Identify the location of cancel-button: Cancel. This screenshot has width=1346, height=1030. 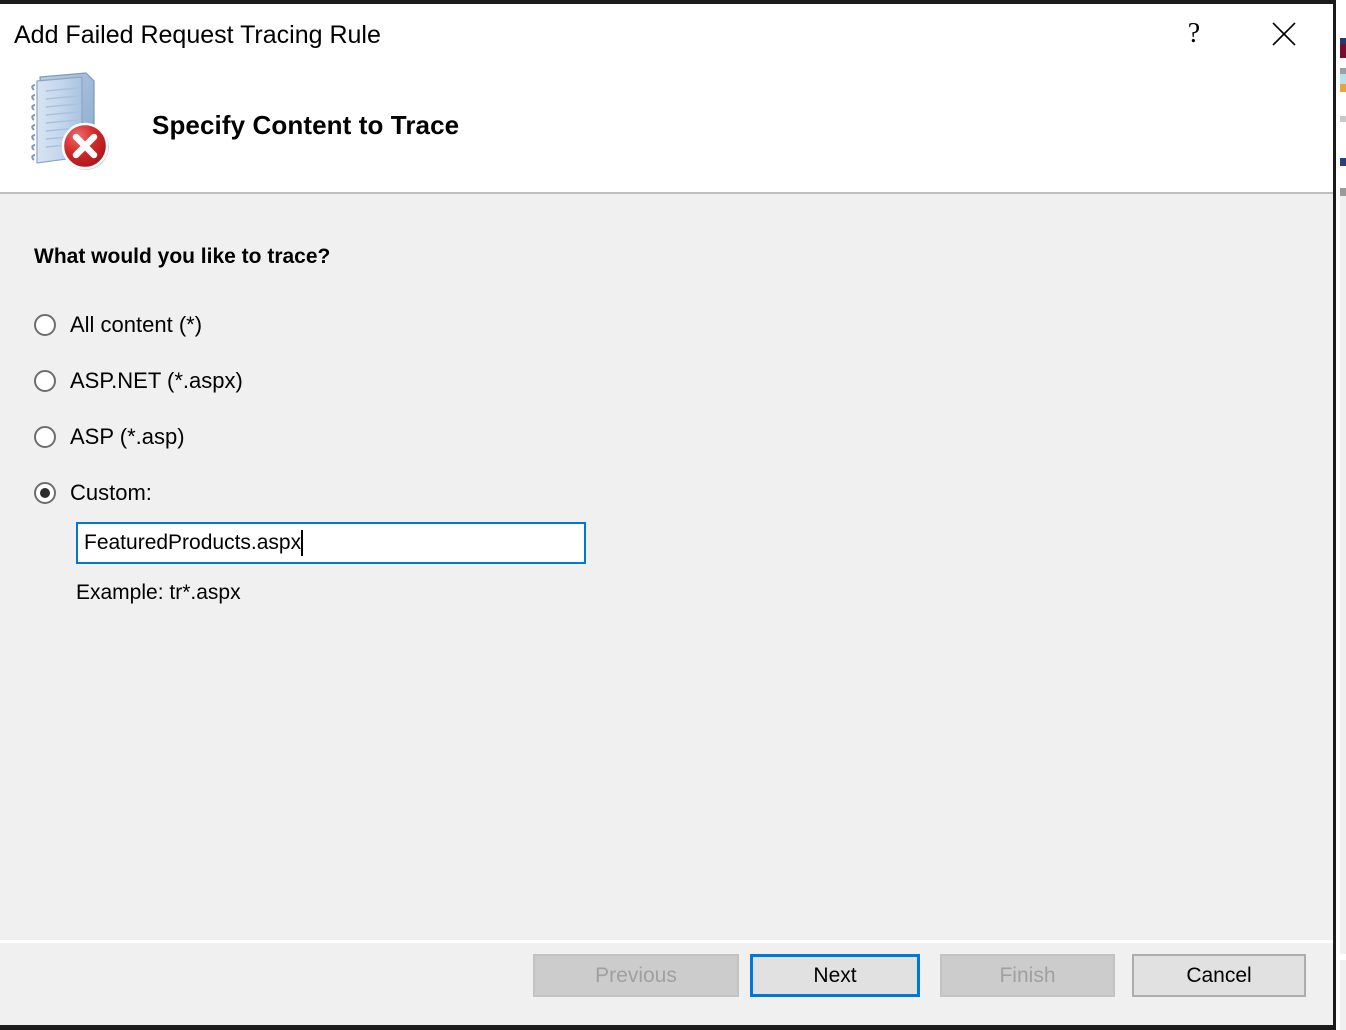
(1219, 975).